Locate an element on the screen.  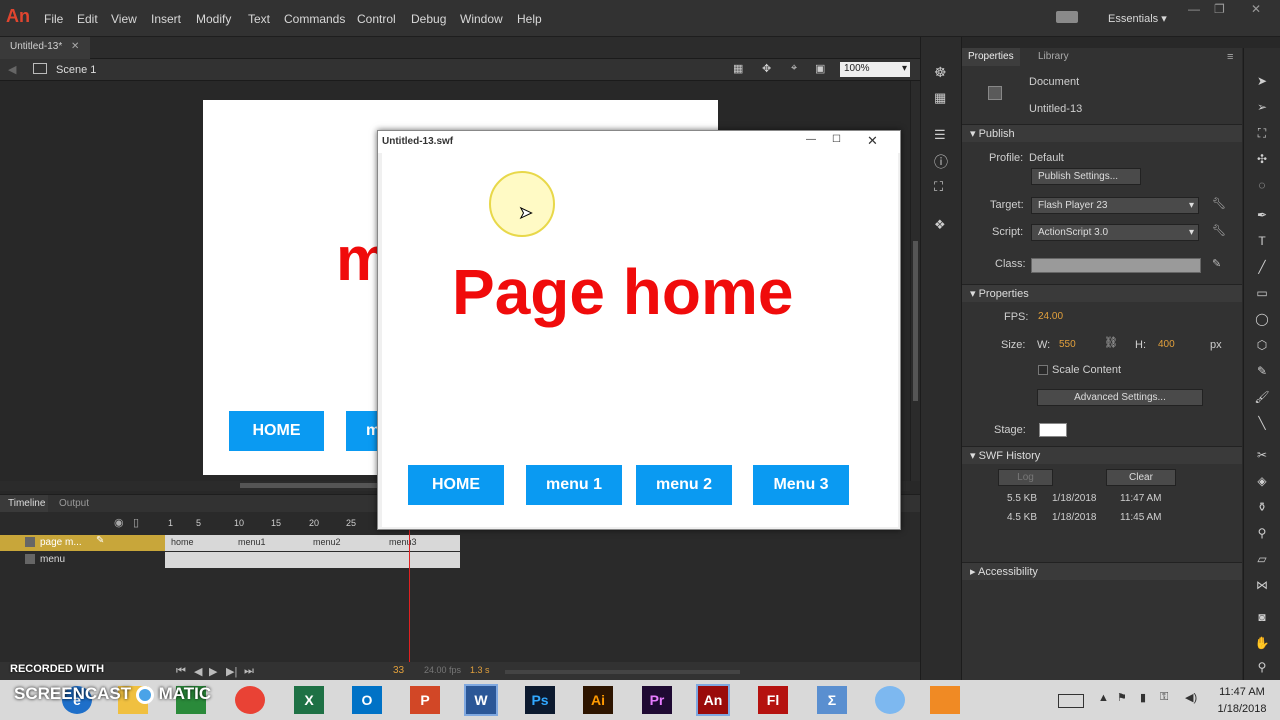
home-button: HOME is located at coordinates (456, 485).